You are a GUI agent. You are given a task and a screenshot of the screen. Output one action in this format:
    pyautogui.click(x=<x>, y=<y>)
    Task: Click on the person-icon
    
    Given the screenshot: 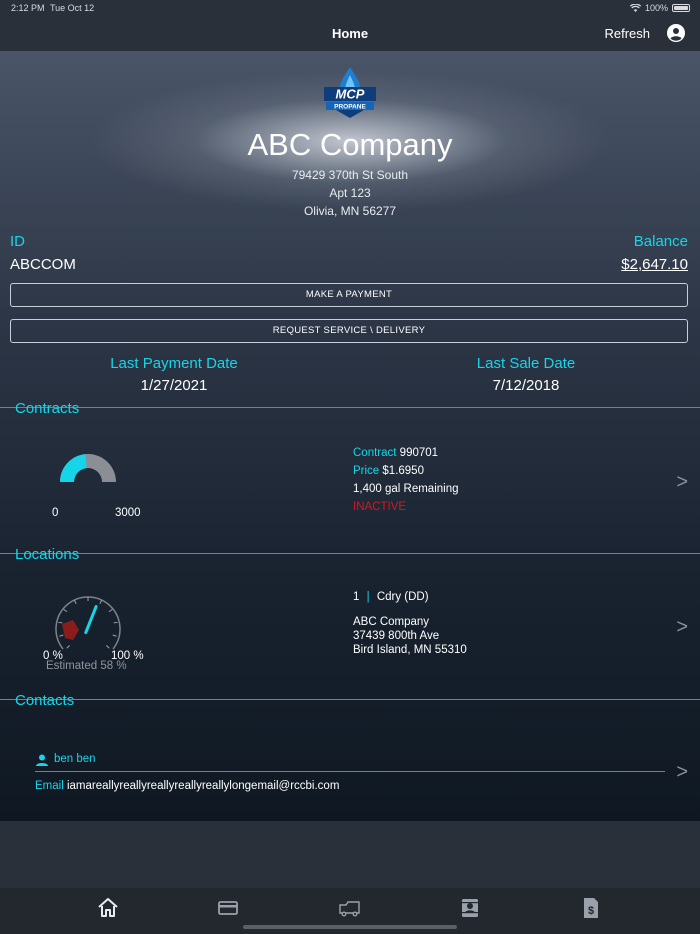 What is the action you would take?
    pyautogui.click(x=42, y=760)
    